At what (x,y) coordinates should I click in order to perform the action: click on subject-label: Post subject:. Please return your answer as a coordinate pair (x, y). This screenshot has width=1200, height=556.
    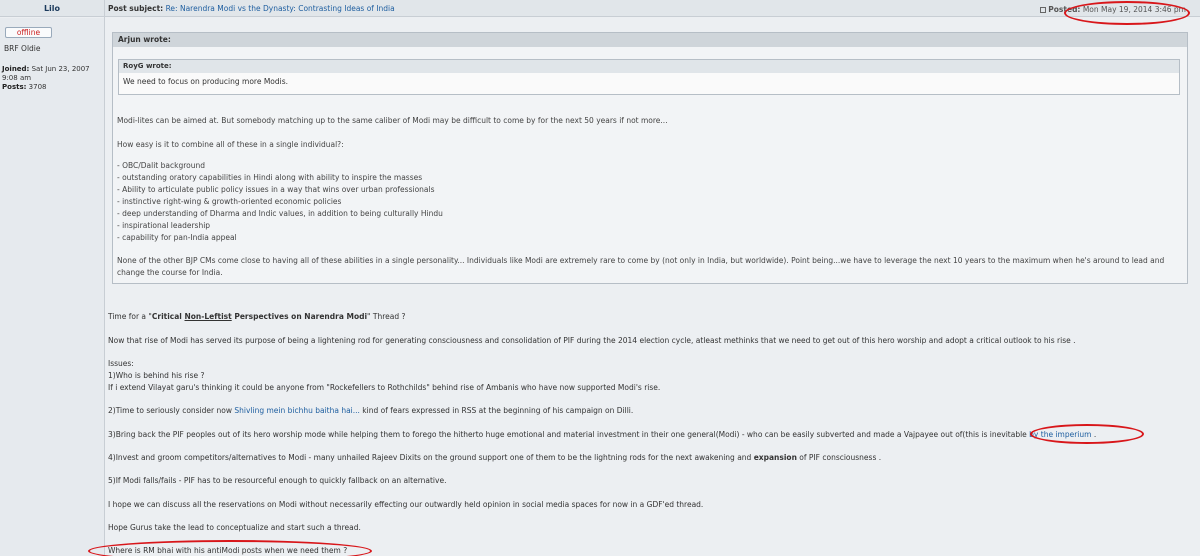
    Looking at the image, I should click on (136, 8).